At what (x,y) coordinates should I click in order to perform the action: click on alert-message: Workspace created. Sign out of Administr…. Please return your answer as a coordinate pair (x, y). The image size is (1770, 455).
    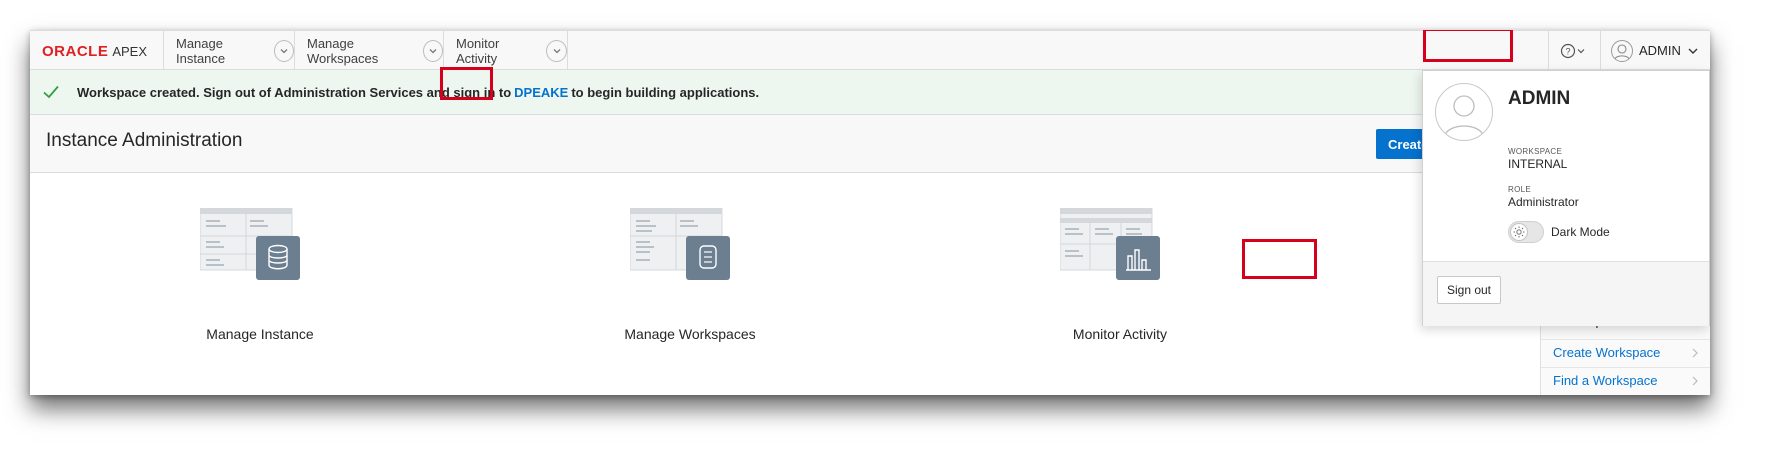
    Looking at the image, I should click on (418, 92).